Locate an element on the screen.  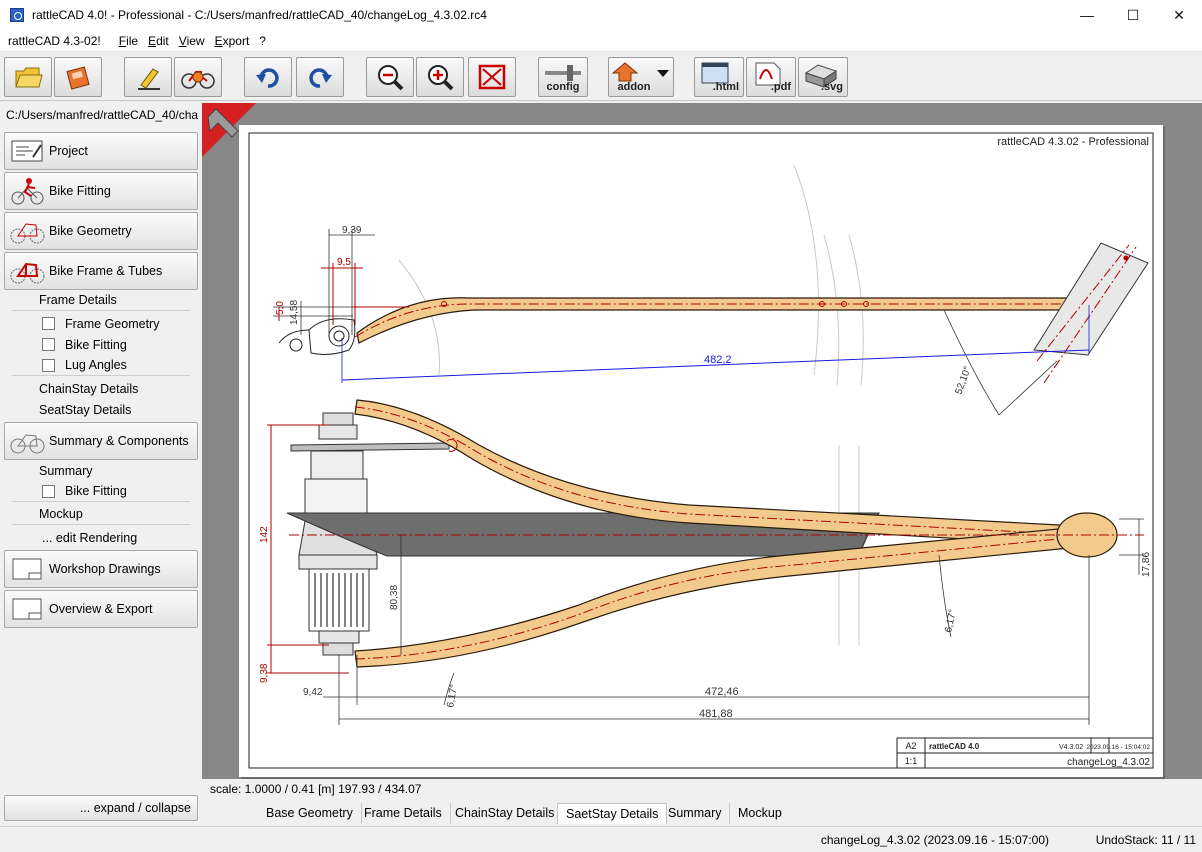
bike-fitting-label: Bike Fitting is located at coordinates (96, 344).